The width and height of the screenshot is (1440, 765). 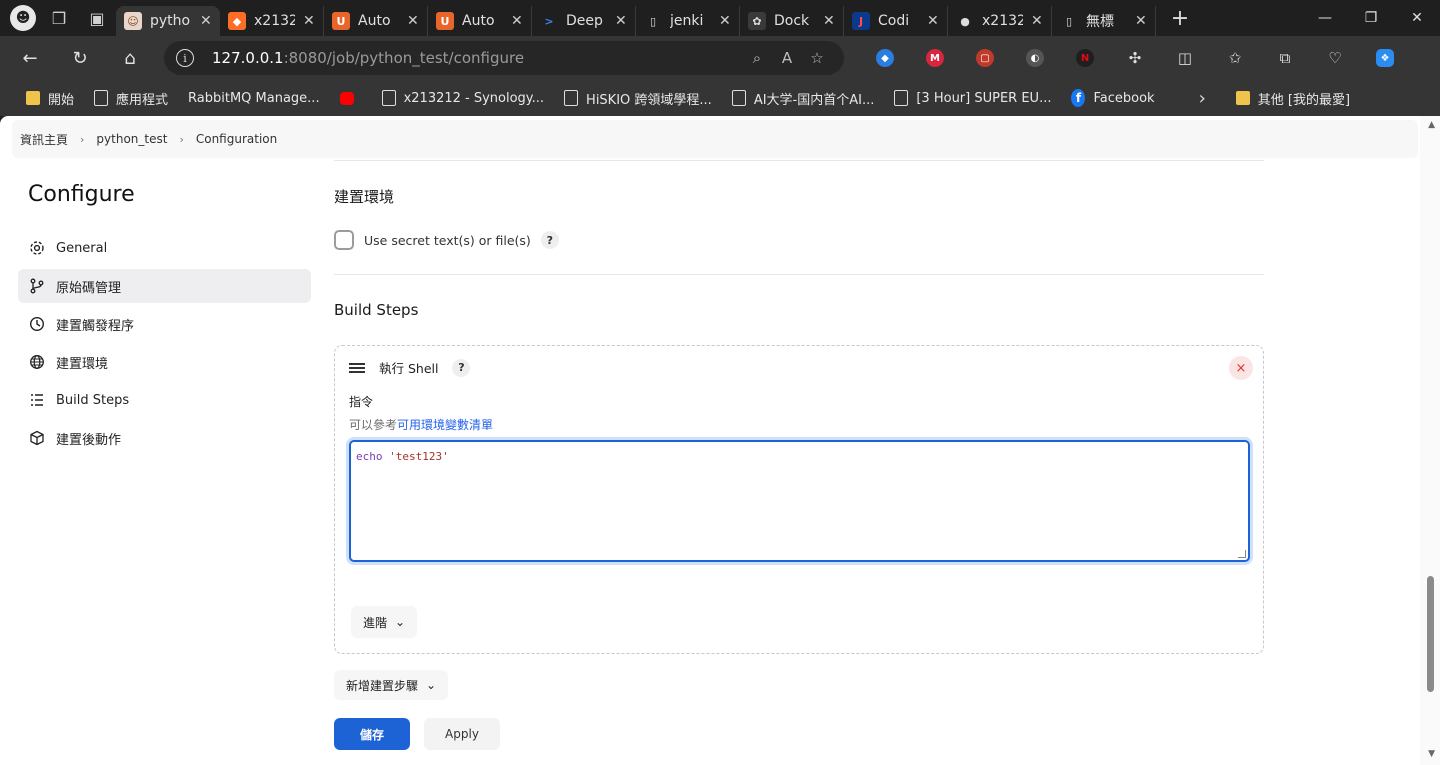 I want to click on close-window-button: ✕, so click(x=1417, y=18).